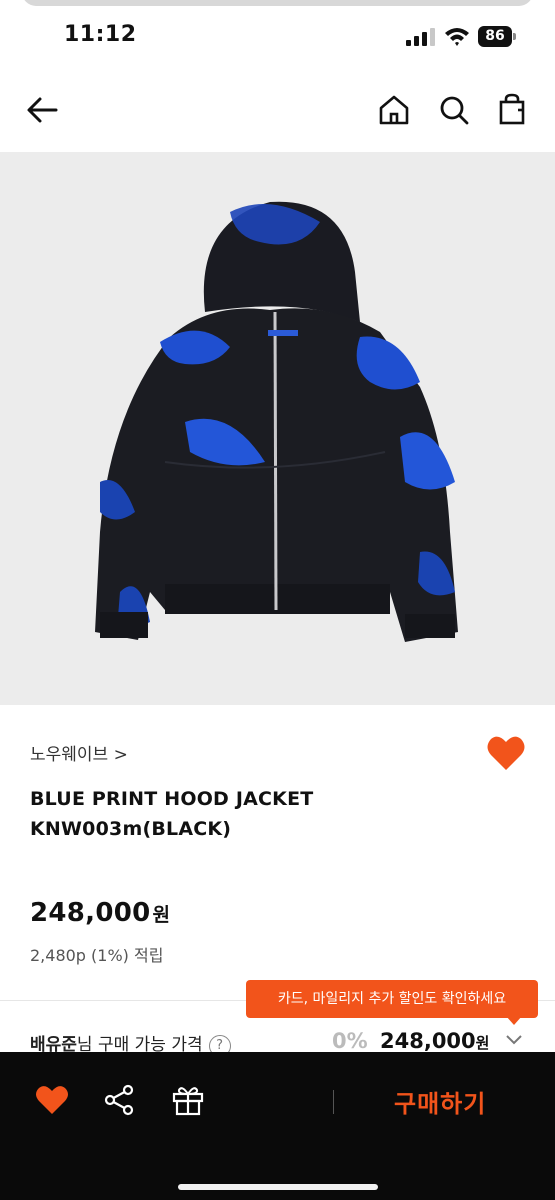 Image resolution: width=555 pixels, height=1200 pixels. Describe the element at coordinates (392, 999) in the screenshot. I see `discount-tooltip: 카드, 마일리지 추가 할인도 확인하세요` at that location.